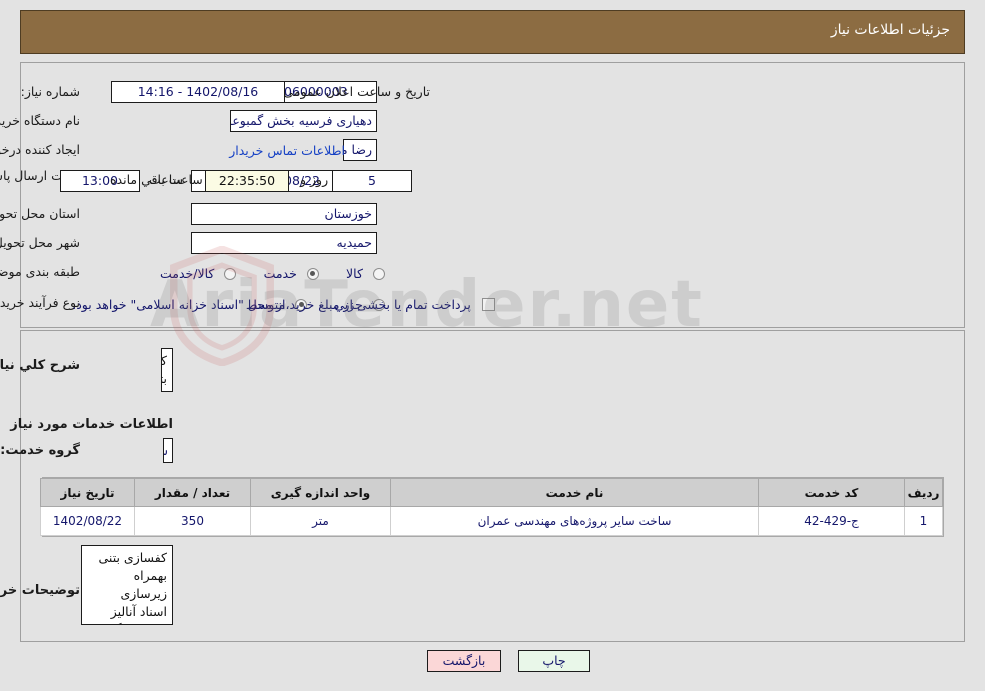 The width and height of the screenshot is (985, 691). What do you see at coordinates (314, 179) in the screenshot?
I see `remaining-days-label: روز و` at bounding box center [314, 179].